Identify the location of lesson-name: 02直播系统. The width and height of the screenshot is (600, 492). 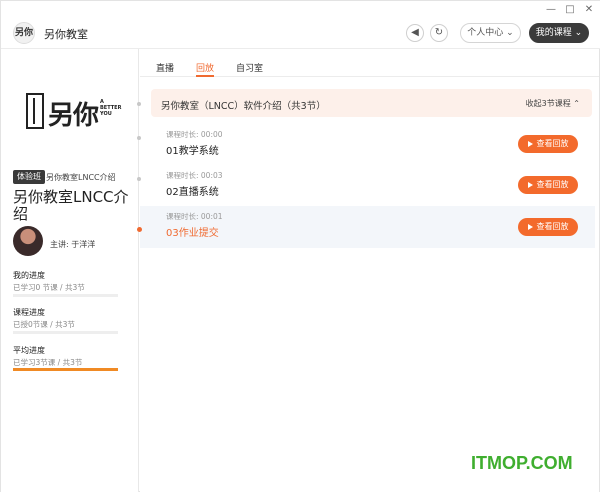
(192, 192).